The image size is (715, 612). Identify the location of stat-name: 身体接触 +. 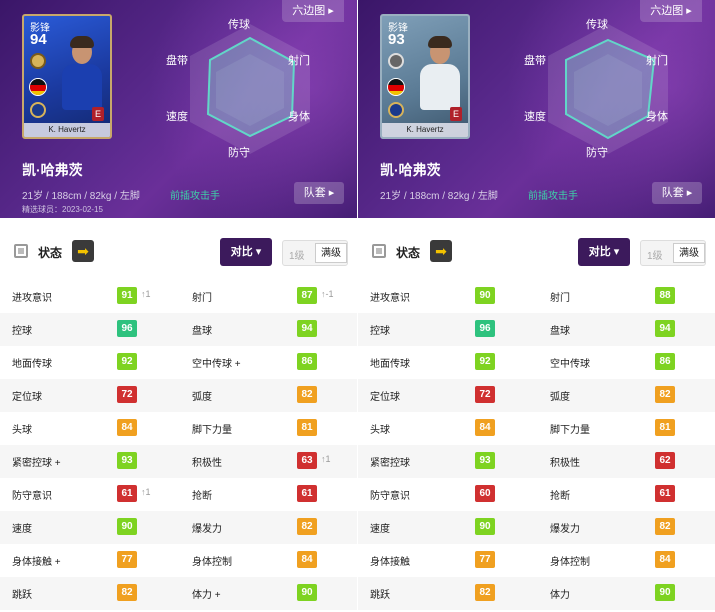
(36, 562).